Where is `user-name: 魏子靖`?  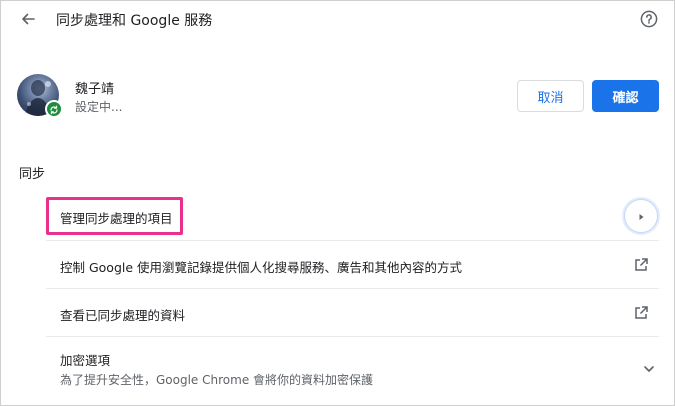
user-name: 魏子靖 is located at coordinates (95, 89).